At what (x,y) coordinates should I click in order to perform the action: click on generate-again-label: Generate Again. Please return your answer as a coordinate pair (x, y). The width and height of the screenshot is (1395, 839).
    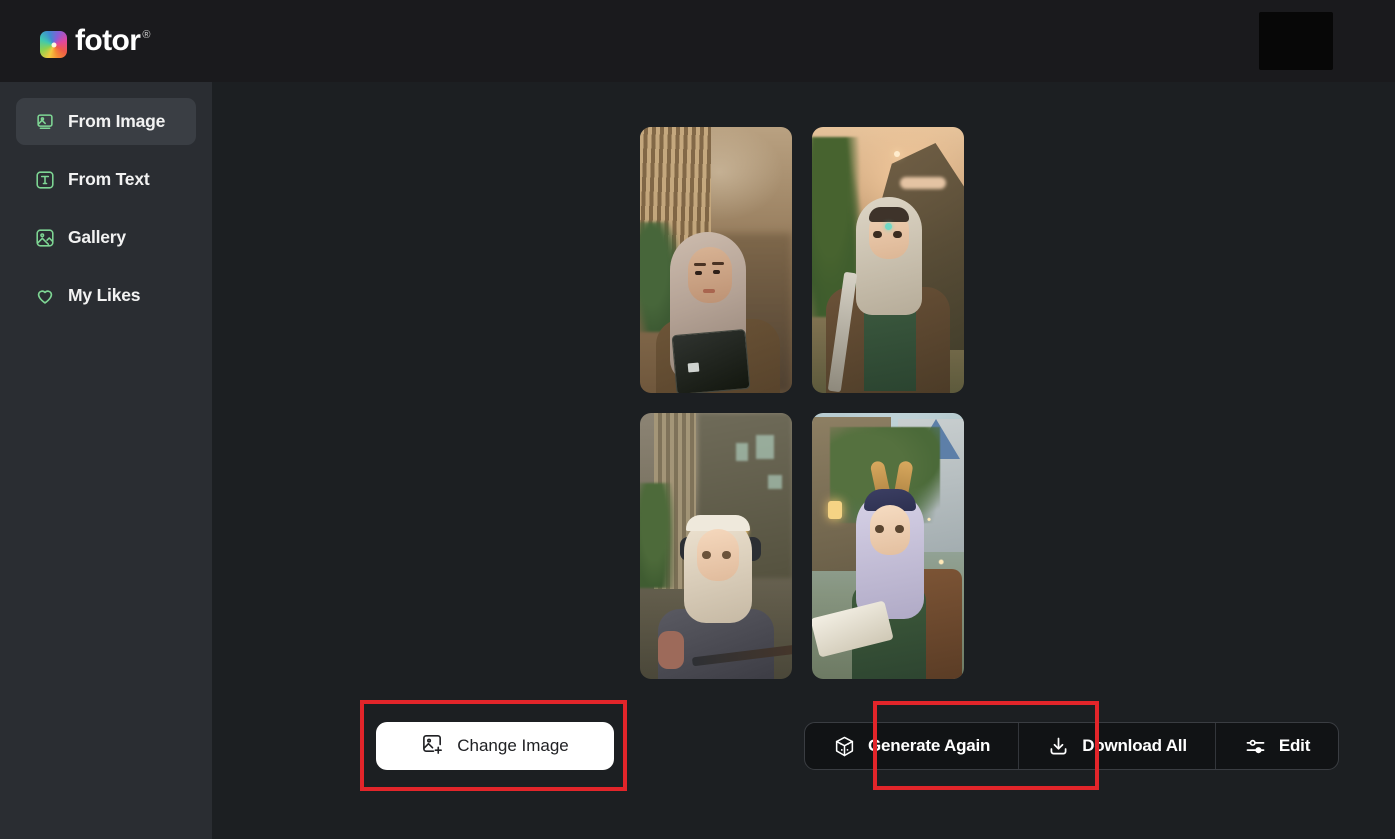
    Looking at the image, I should click on (929, 745).